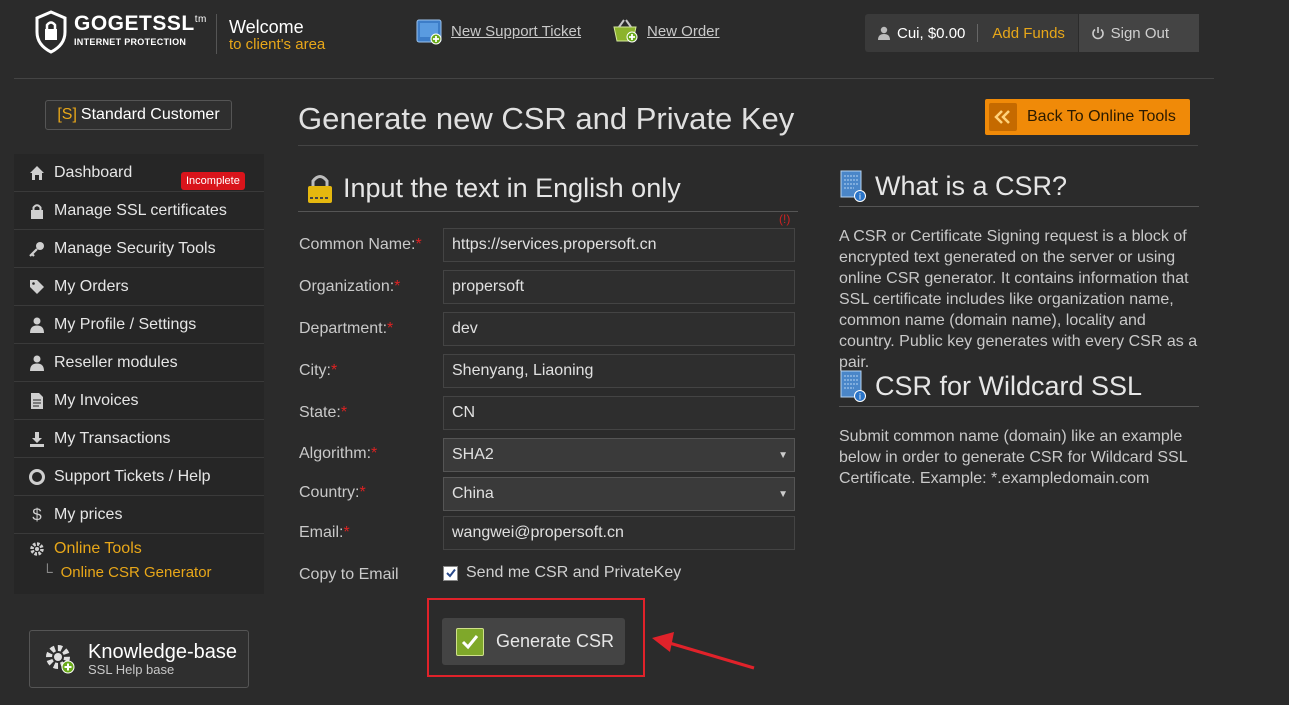  Describe the element at coordinates (60, 659) in the screenshot. I see `gear-add-icon` at that location.